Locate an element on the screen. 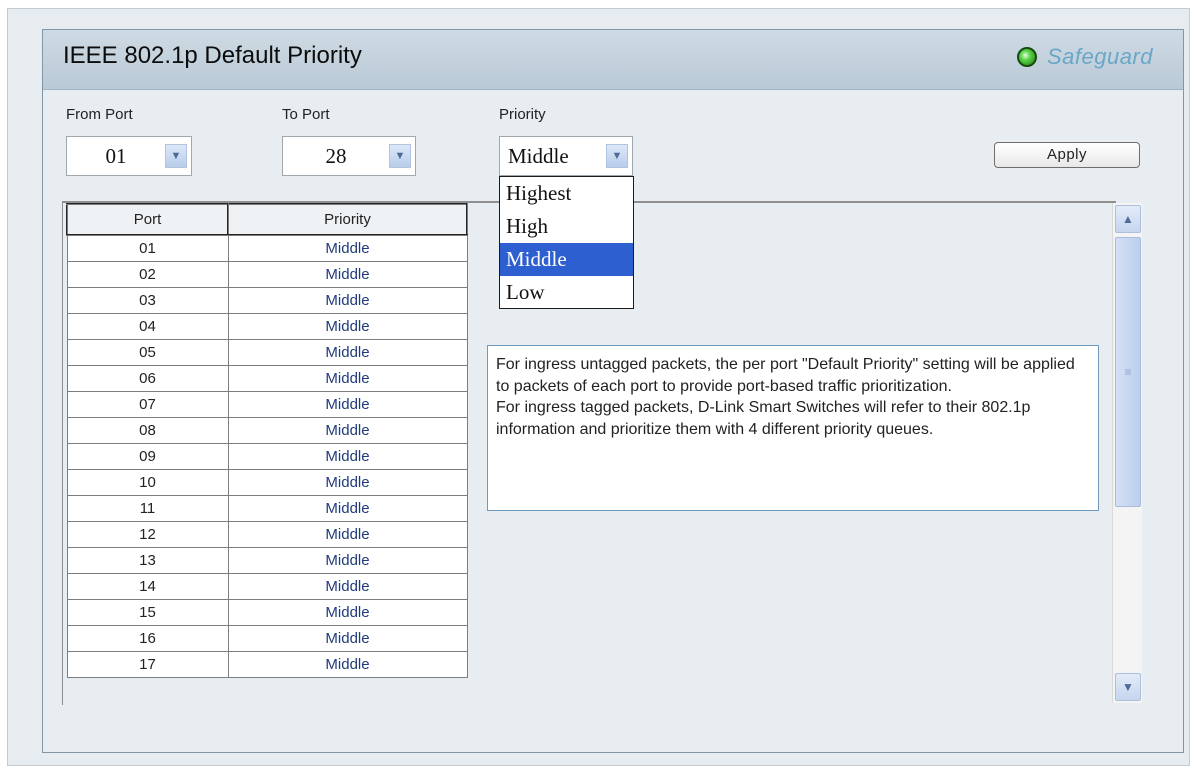 Image resolution: width=1195 pixels, height=771 pixels. table-row: 16 Middle is located at coordinates (267, 638).